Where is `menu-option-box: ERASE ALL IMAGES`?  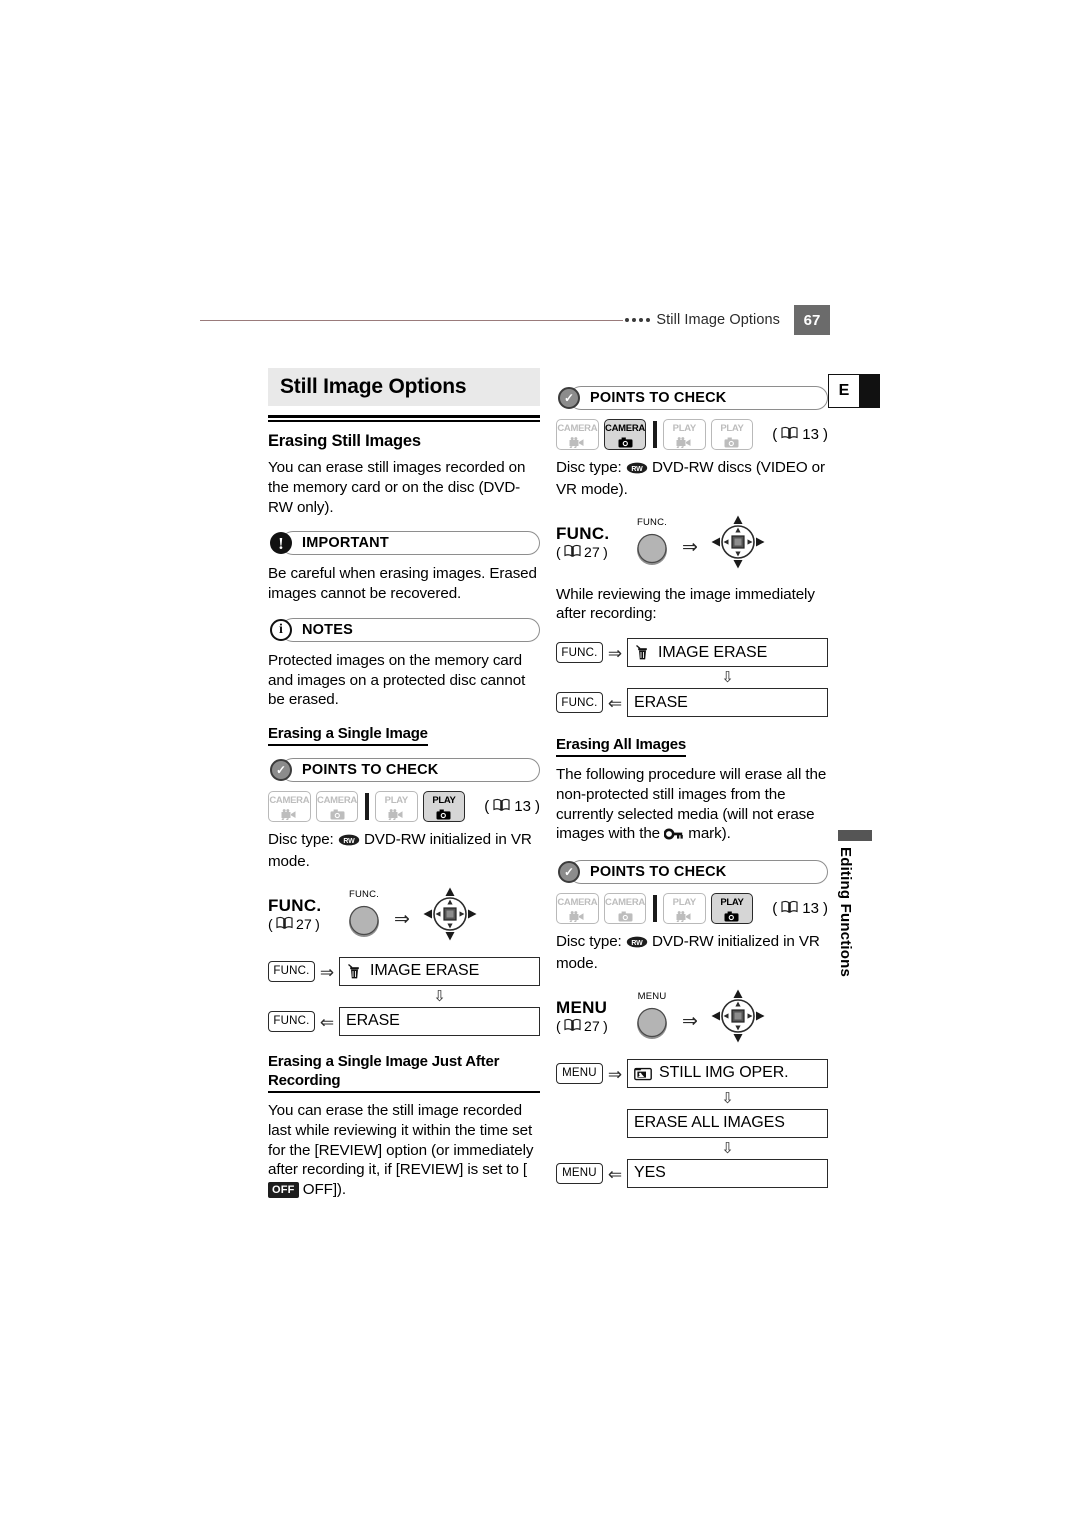 menu-option-box: ERASE ALL IMAGES is located at coordinates (727, 1123).